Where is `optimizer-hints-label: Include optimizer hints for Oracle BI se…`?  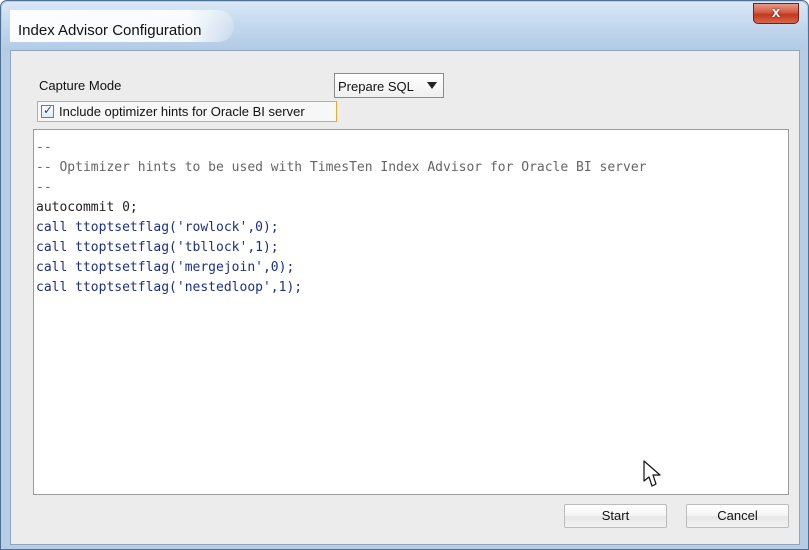 optimizer-hints-label: Include optimizer hints for Oracle BI se… is located at coordinates (182, 111).